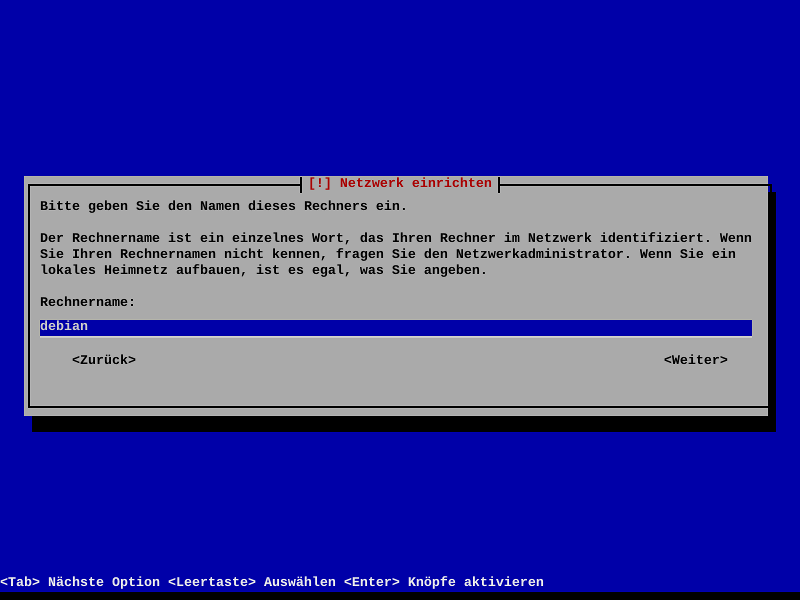 The height and width of the screenshot is (600, 800). What do you see at coordinates (396, 256) in the screenshot?
I see `description-text: Der Rechnername ist ein einzelnes Wort, das Ihren Rechner im Netzwerk identifiziert. Wenn Sie Ihren Rechnernamen nicht kennen, fragen Sie den Netzwerkadministrator. Wenn Sie ein lokales Heimnetz aufbauen, ist es egal, was Sie angeben.` at bounding box center [396, 256].